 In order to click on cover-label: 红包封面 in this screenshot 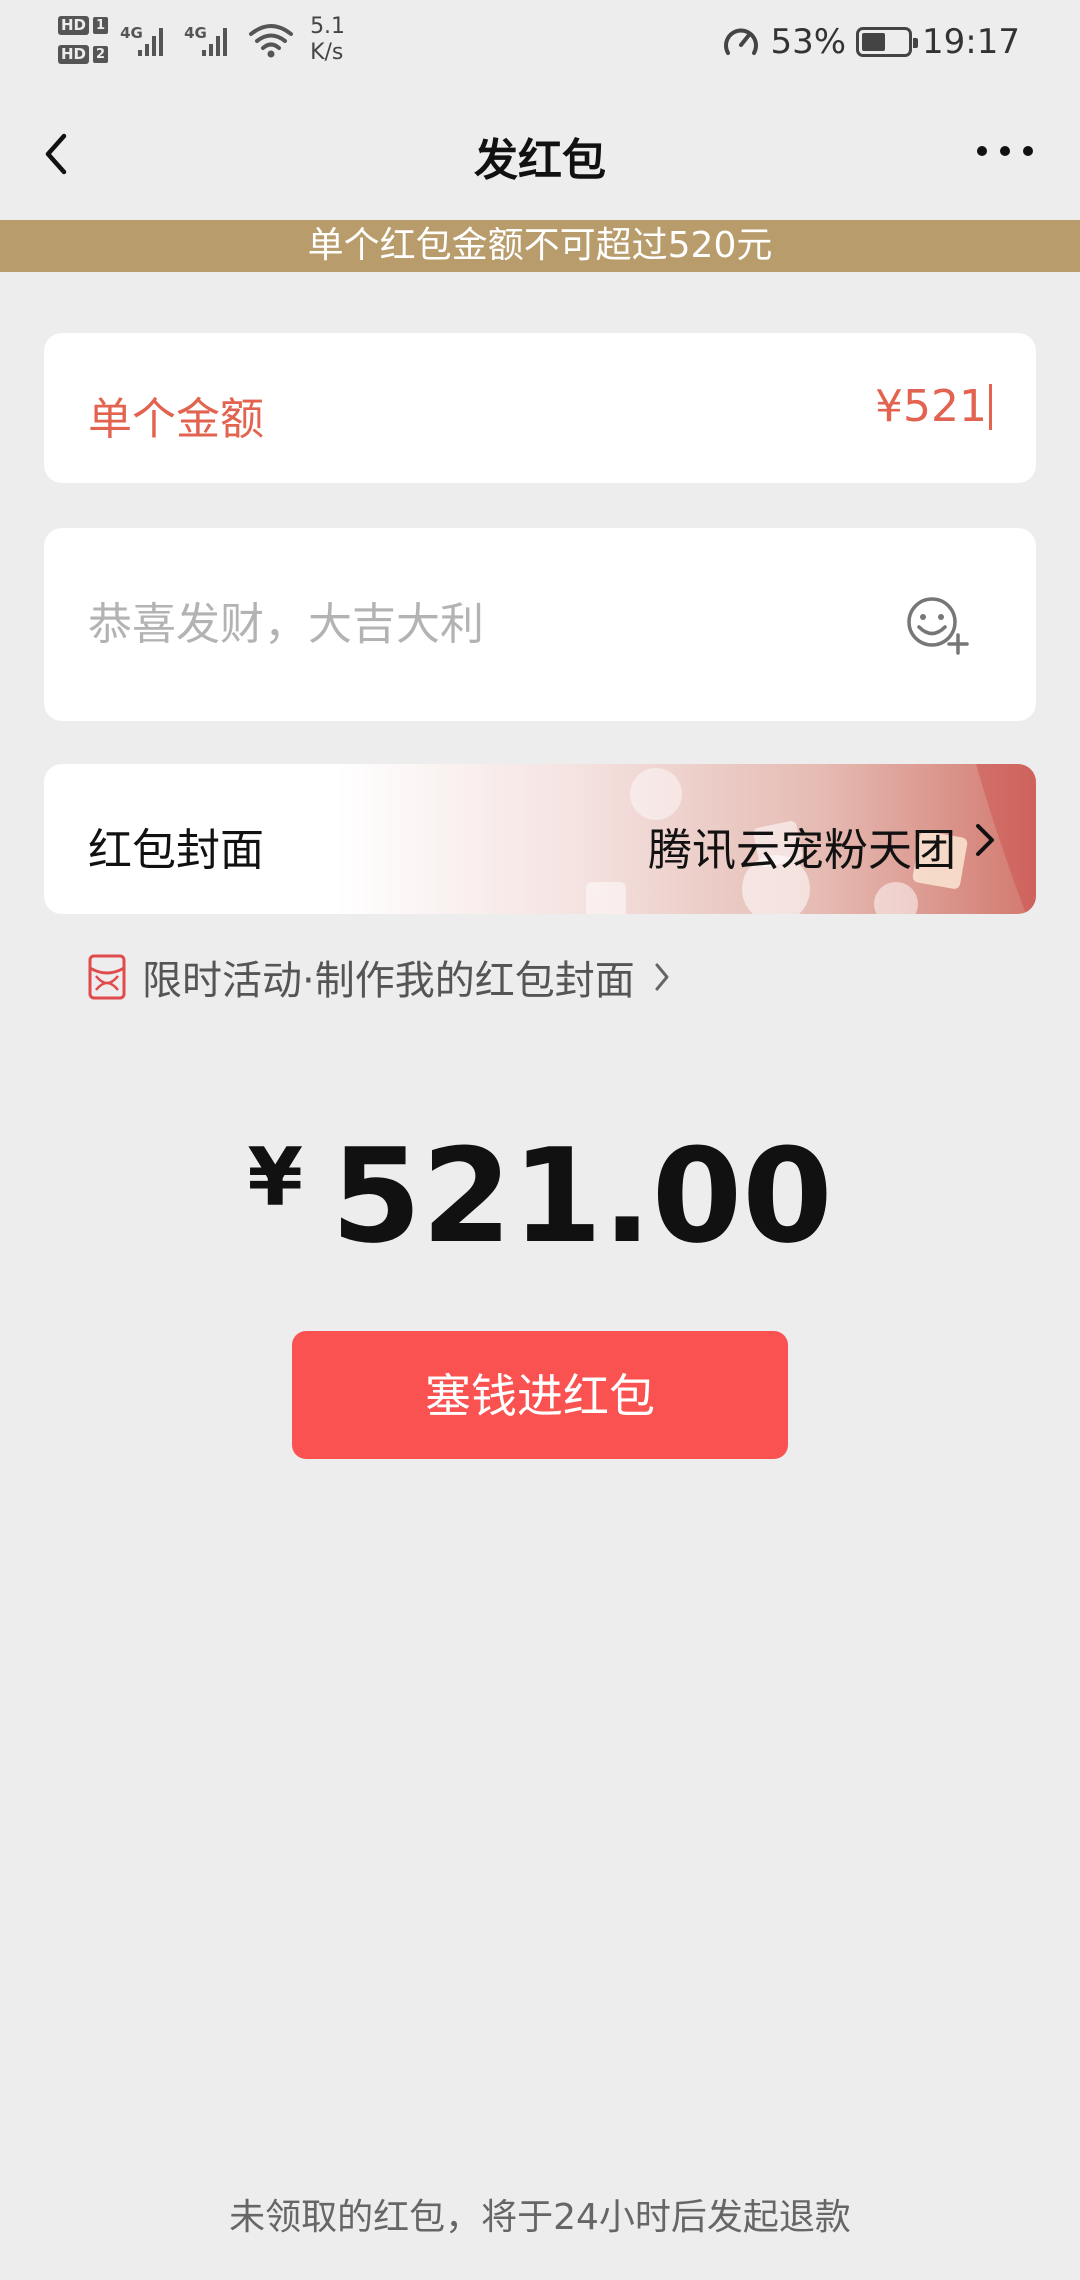, I will do `click(176, 850)`.